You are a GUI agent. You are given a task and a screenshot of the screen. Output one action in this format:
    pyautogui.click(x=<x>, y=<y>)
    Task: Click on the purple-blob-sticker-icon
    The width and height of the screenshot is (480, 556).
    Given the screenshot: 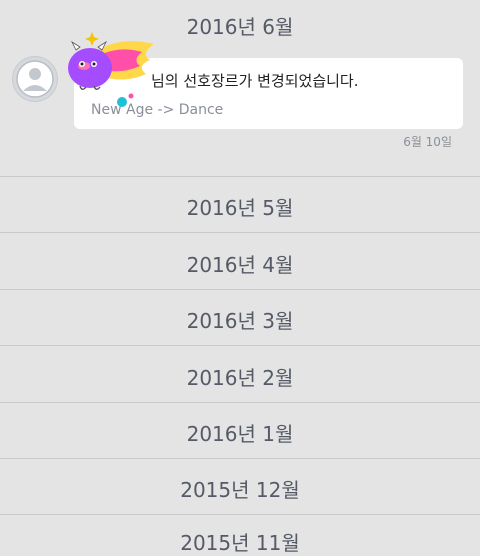 What is the action you would take?
    pyautogui.click(x=111, y=69)
    